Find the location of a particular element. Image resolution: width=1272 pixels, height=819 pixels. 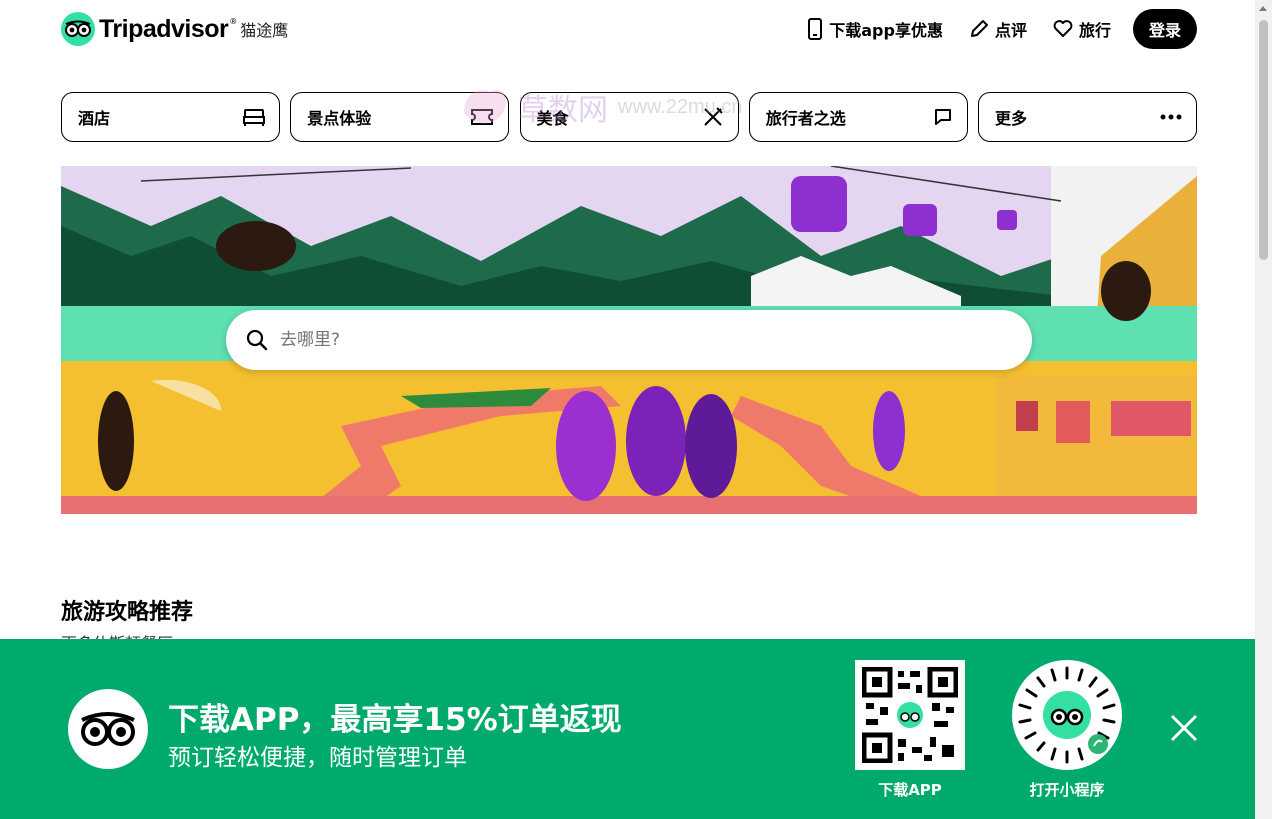

scrollbar is located at coordinates (1263, 409).